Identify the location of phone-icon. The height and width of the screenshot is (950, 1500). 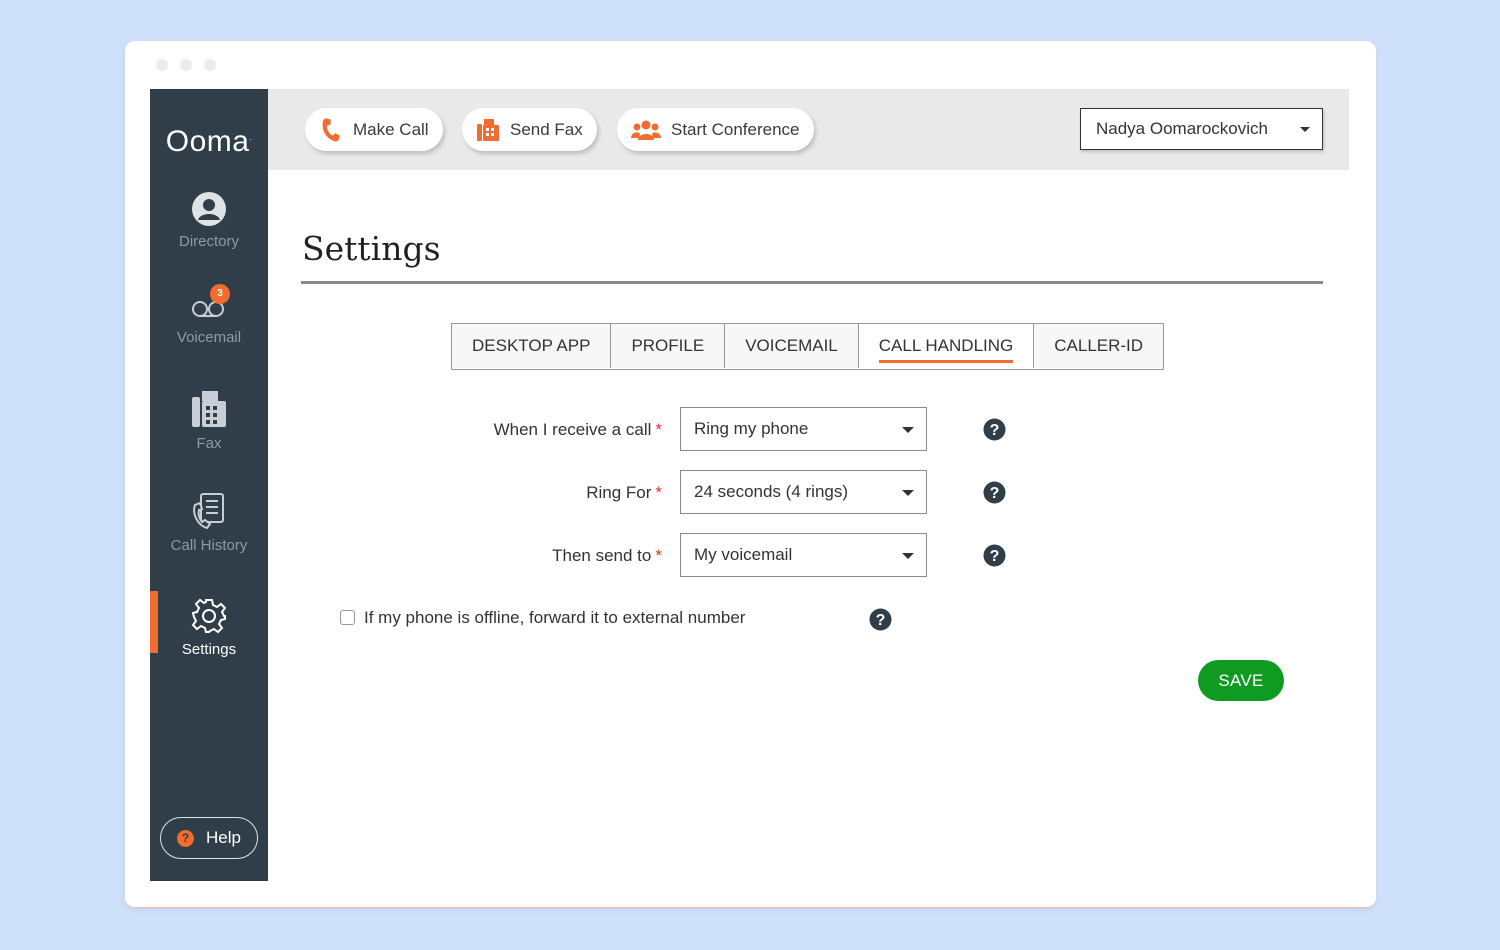
(331, 129).